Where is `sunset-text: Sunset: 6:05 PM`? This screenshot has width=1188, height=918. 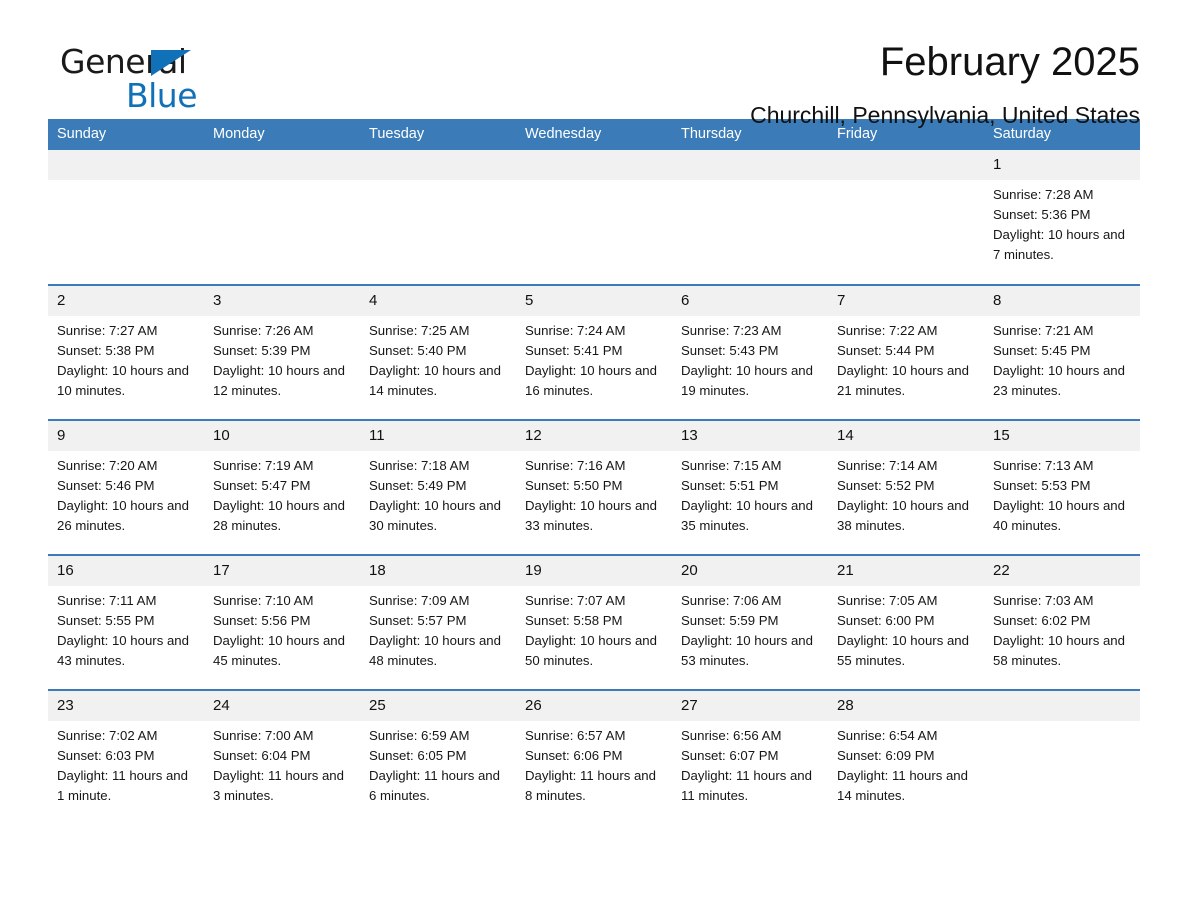 sunset-text: Sunset: 6:05 PM is located at coordinates (418, 755).